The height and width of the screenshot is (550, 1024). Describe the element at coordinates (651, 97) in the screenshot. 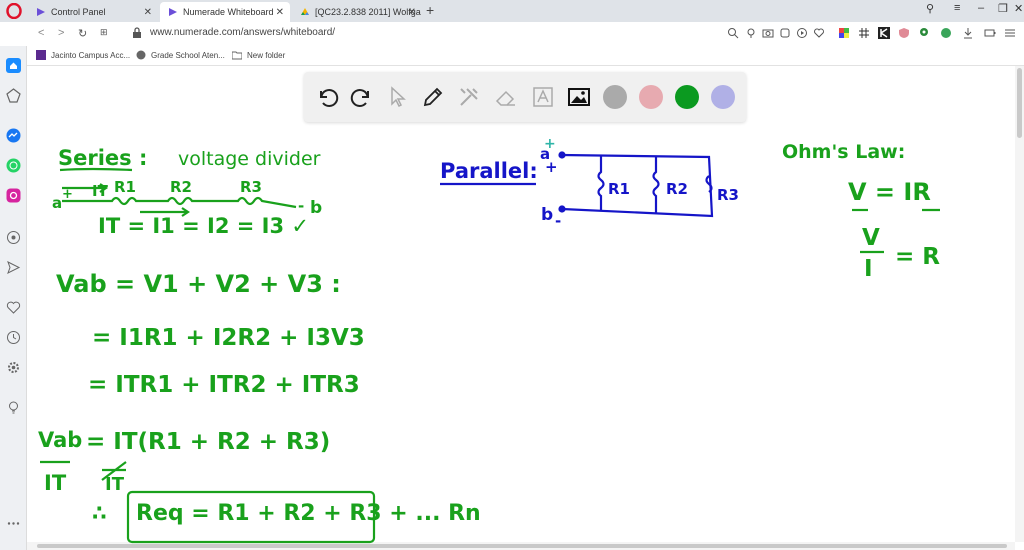

I see `color-swatch-pink` at that location.